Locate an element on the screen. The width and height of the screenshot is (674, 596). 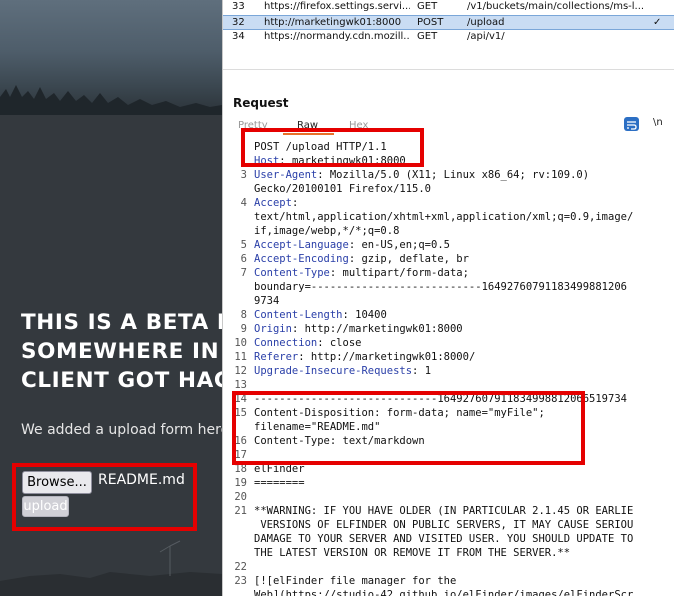
editor-line: 6 Accept-Encoding: gzip, deflate, br is located at coordinates (448, 260).